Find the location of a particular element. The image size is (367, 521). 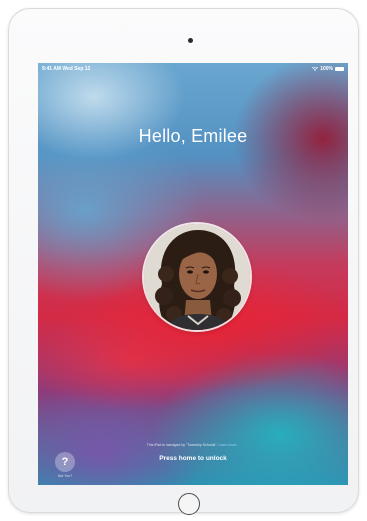

battery-percent: 100% is located at coordinates (326, 69).